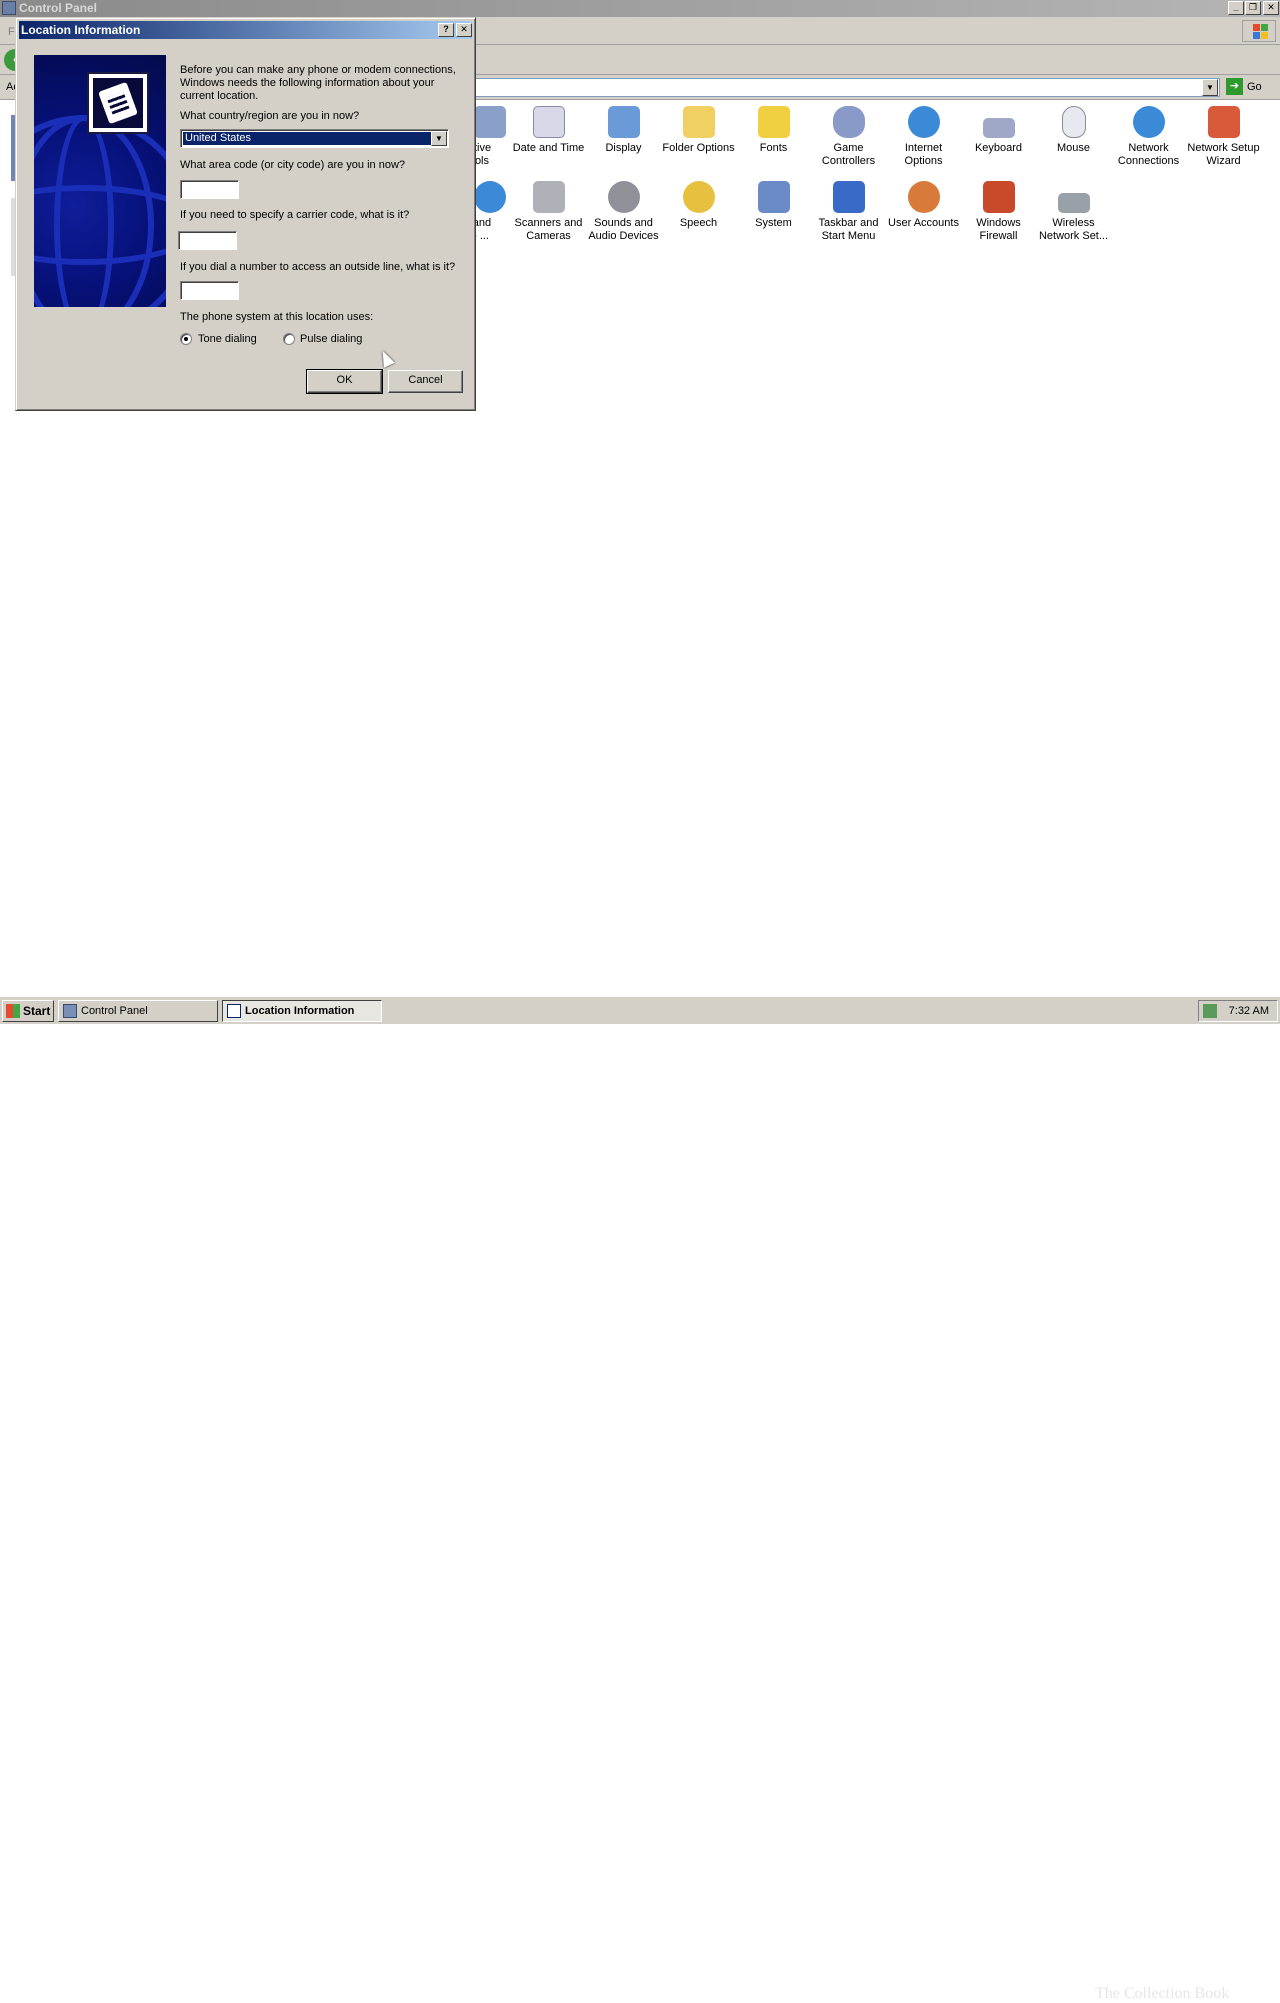 The image size is (1280, 2003). I want to click on wireless-network-icon, so click(1073, 203).